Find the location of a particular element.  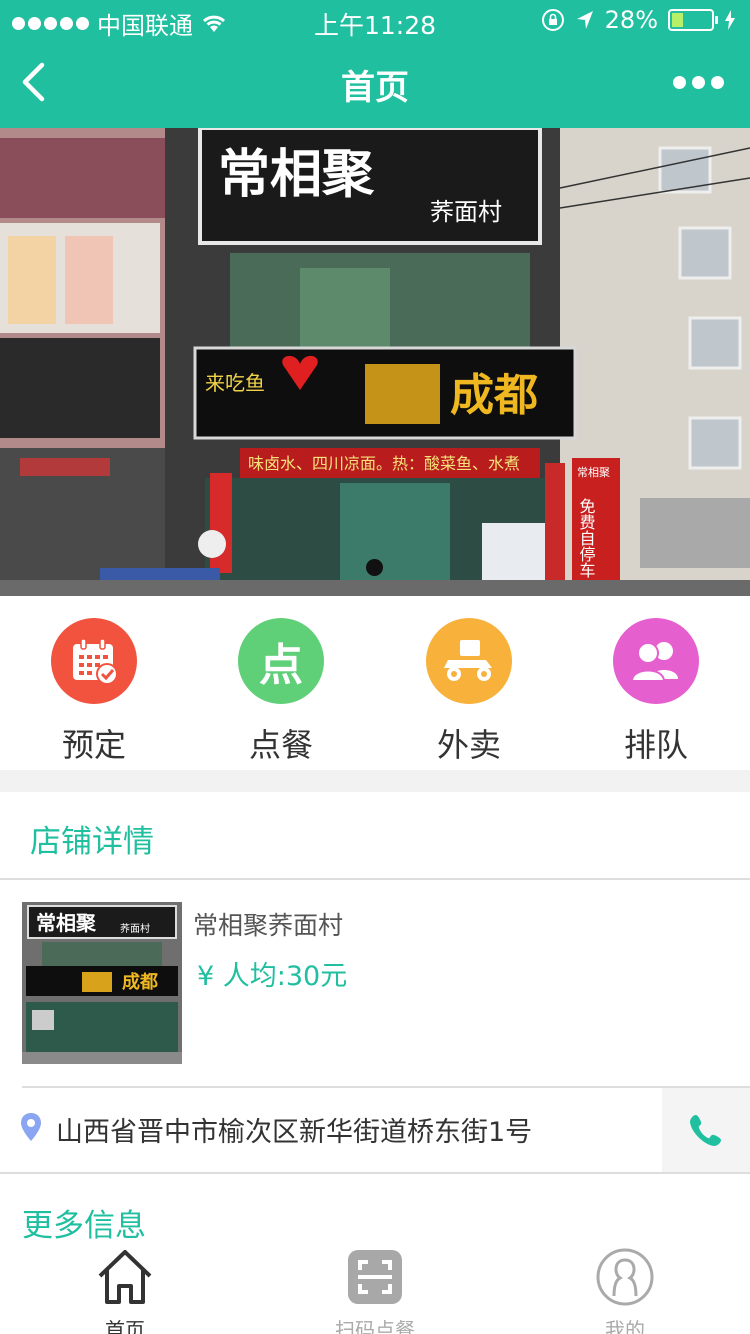

phone-icon is located at coordinates (705, 1130).